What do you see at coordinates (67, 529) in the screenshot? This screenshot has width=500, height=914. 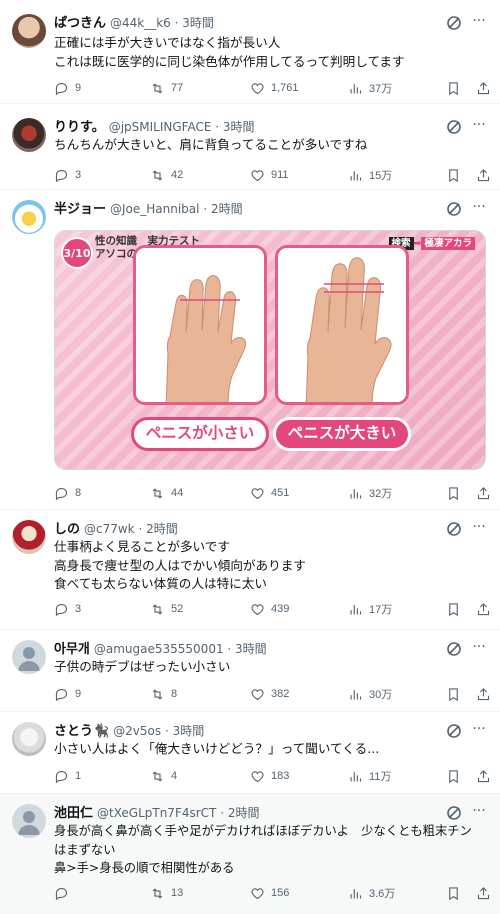 I see `display-name: しの` at bounding box center [67, 529].